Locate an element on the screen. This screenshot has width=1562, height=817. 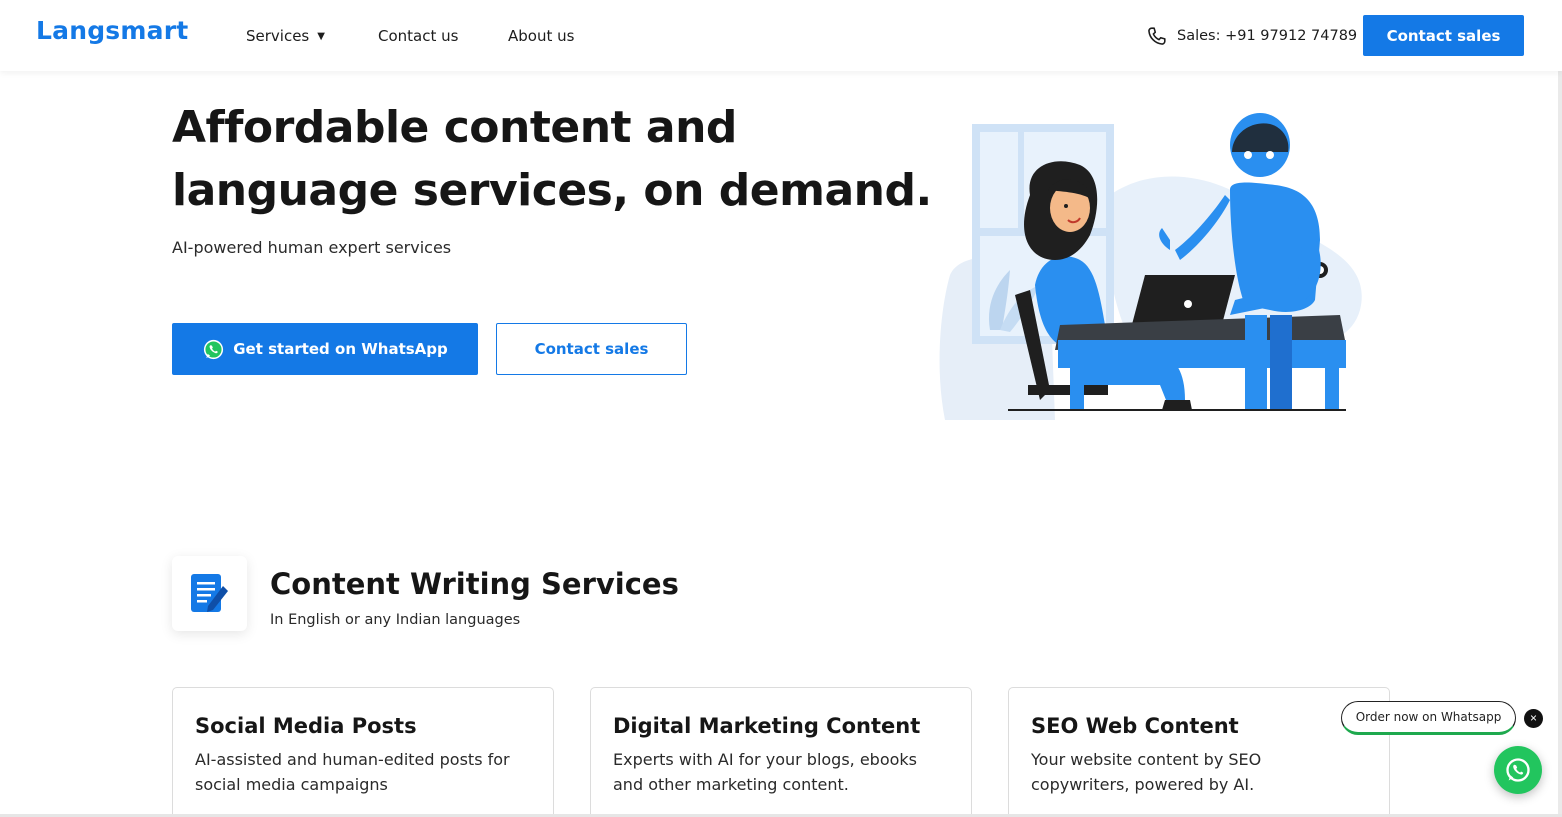
hero-title-line2: language services, on demand. is located at coordinates (552, 190).